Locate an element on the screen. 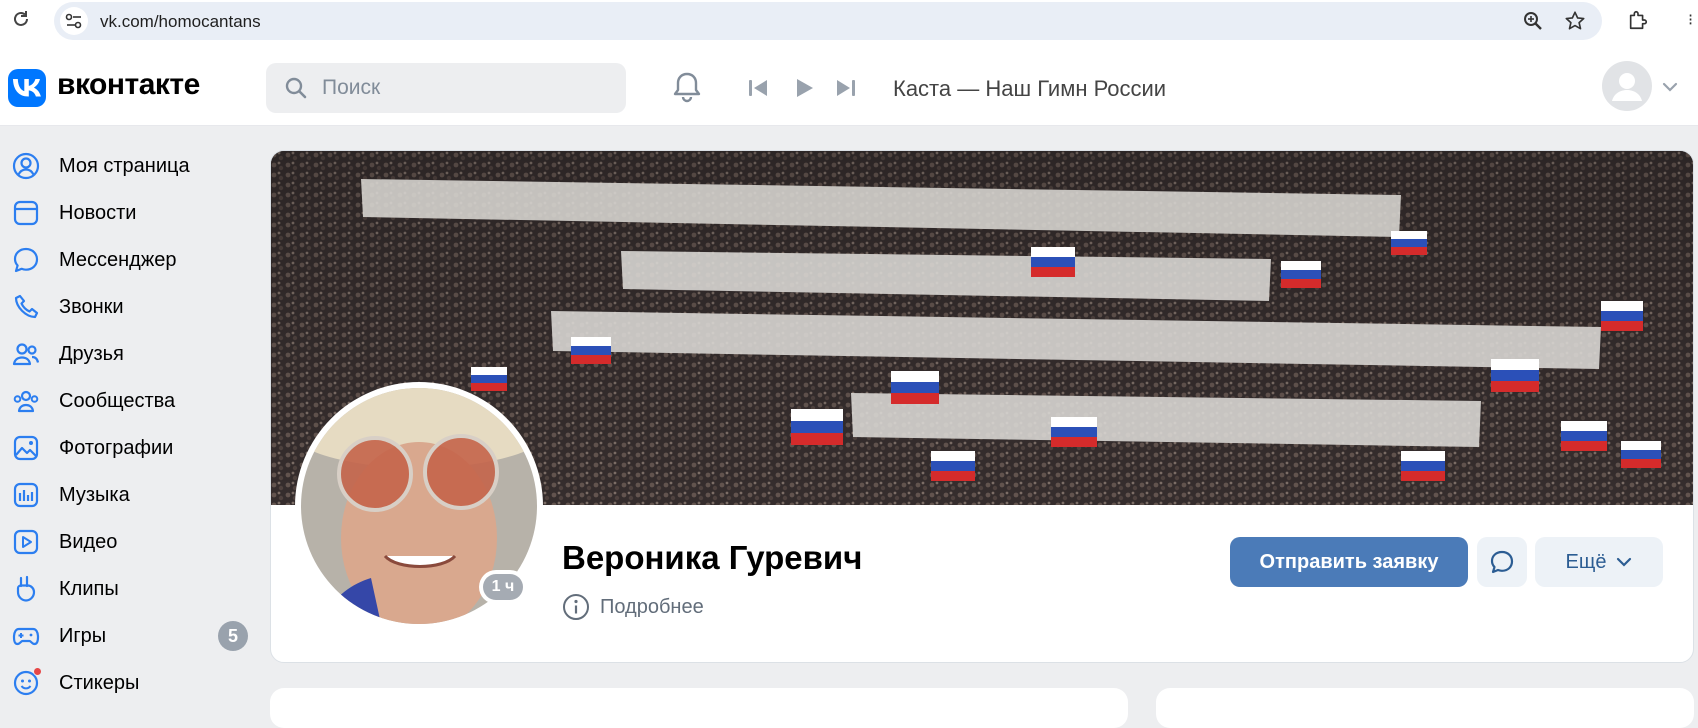 The width and height of the screenshot is (1698, 728). message-button is located at coordinates (1502, 562).